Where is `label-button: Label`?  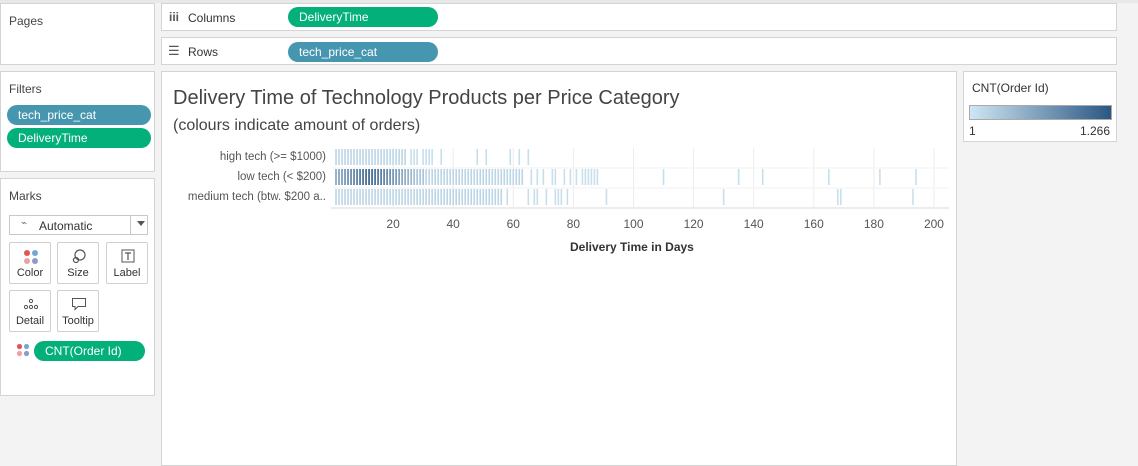 label-button: Label is located at coordinates (127, 263).